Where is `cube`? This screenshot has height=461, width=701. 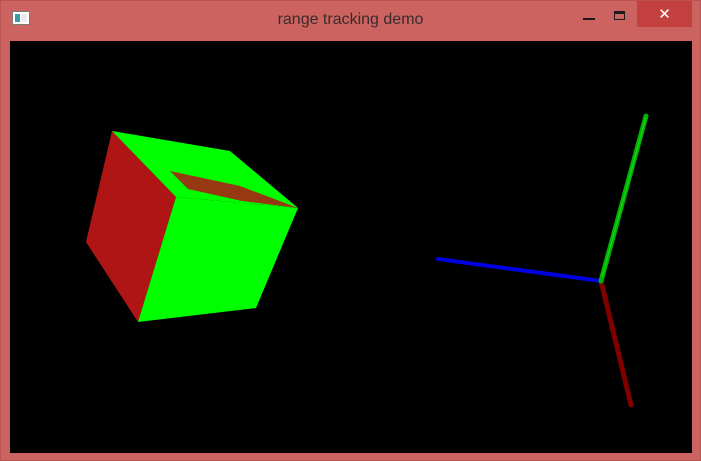
cube is located at coordinates (192, 226).